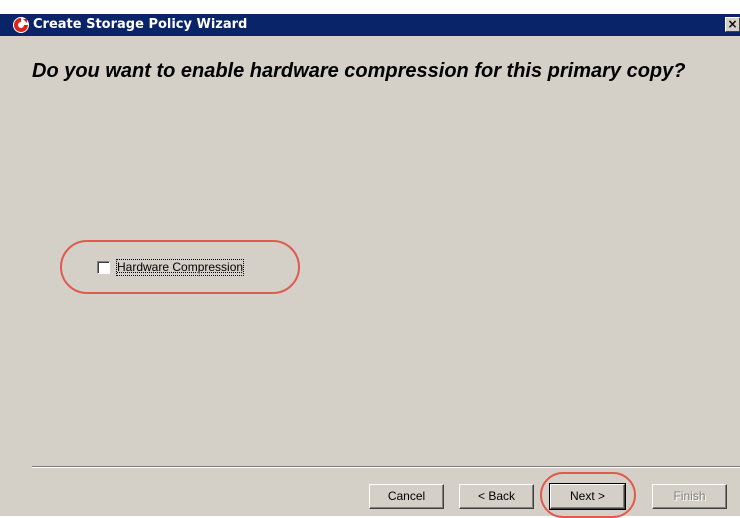  Describe the element at coordinates (370, 25) in the screenshot. I see `title-bar: Create Storage Policy Wizard ×` at that location.